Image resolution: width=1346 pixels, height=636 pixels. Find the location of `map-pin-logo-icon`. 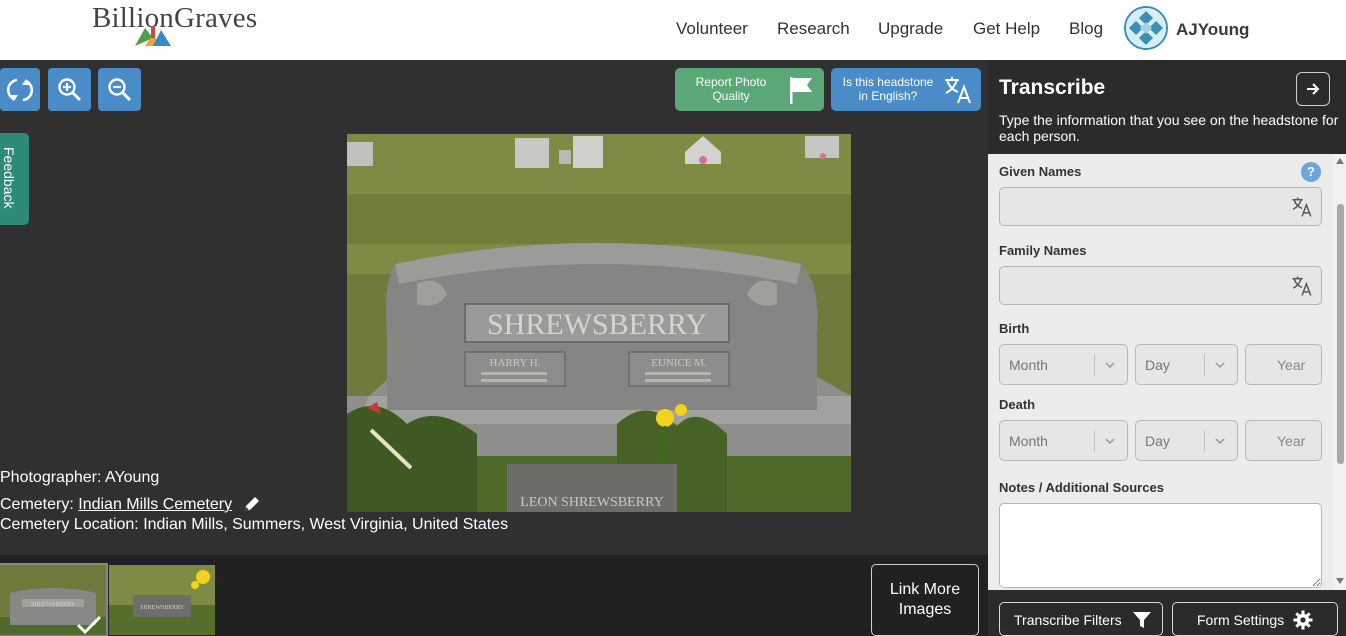

map-pin-logo-icon is located at coordinates (153, 36).